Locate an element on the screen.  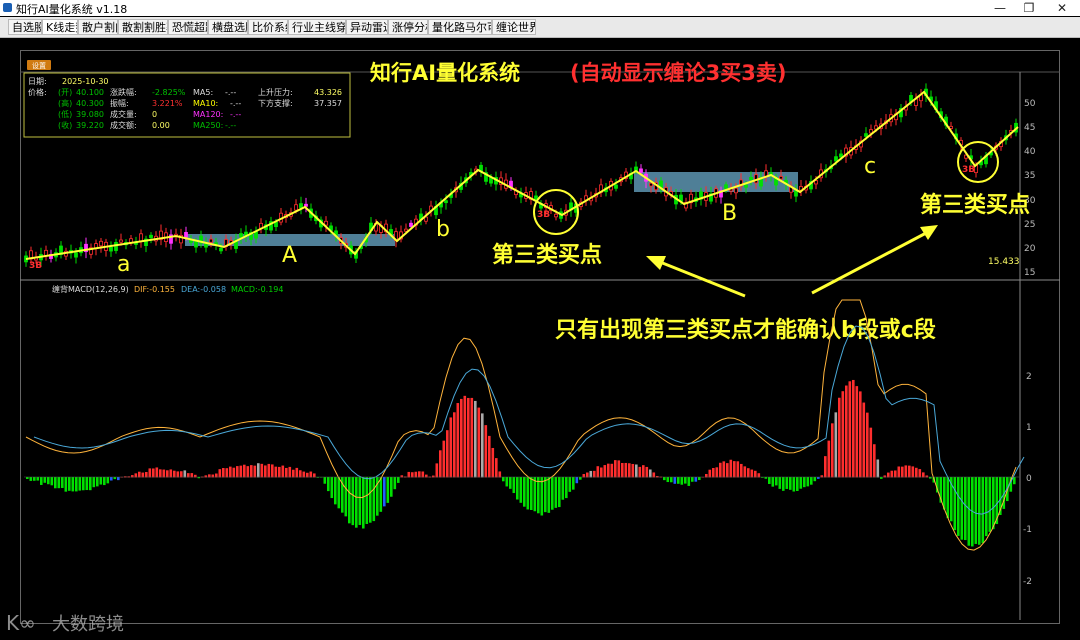
macd-dea-readout: DEA:-0.058 is located at coordinates (203, 289).